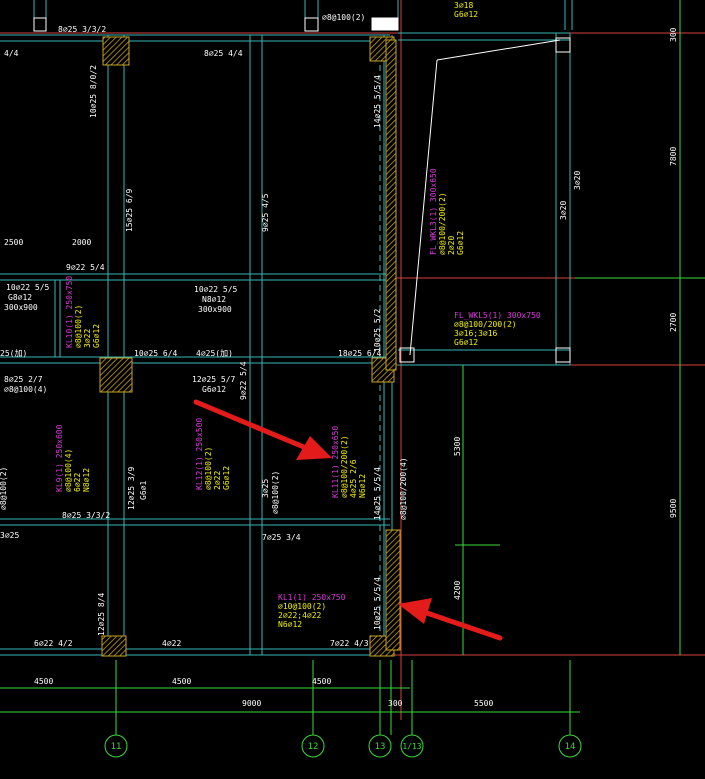  What do you see at coordinates (380, 747) in the screenshot?
I see `axis-label: 13` at bounding box center [380, 747].